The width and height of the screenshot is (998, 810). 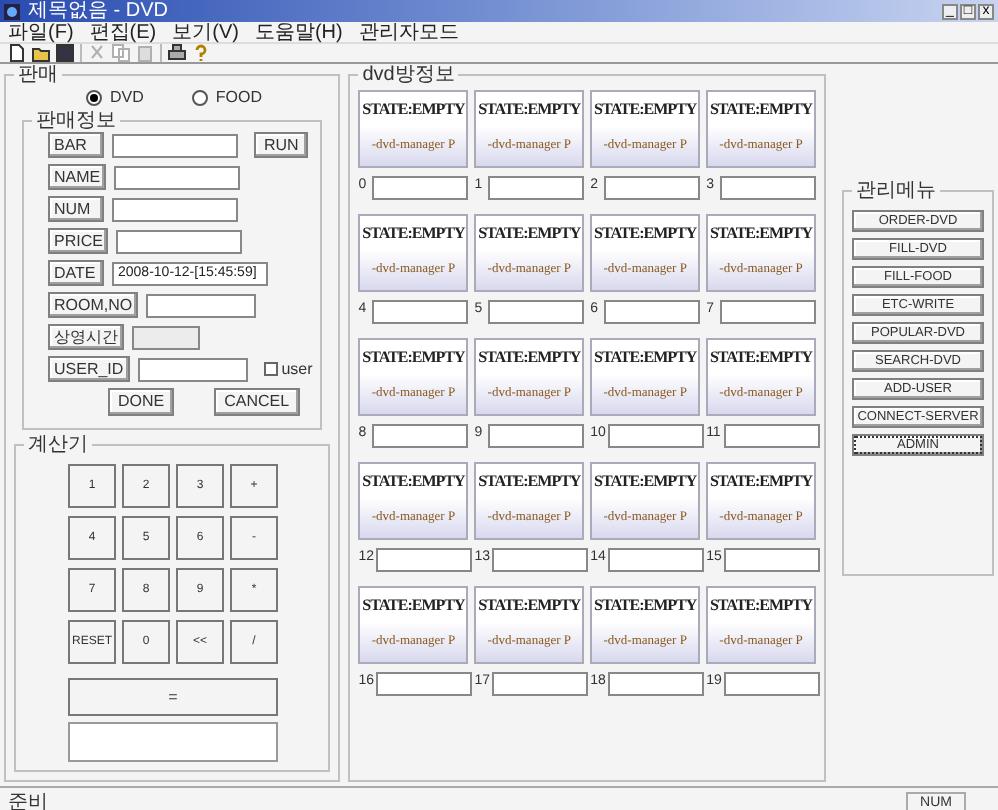 I want to click on print-icon, so click(x=177, y=53).